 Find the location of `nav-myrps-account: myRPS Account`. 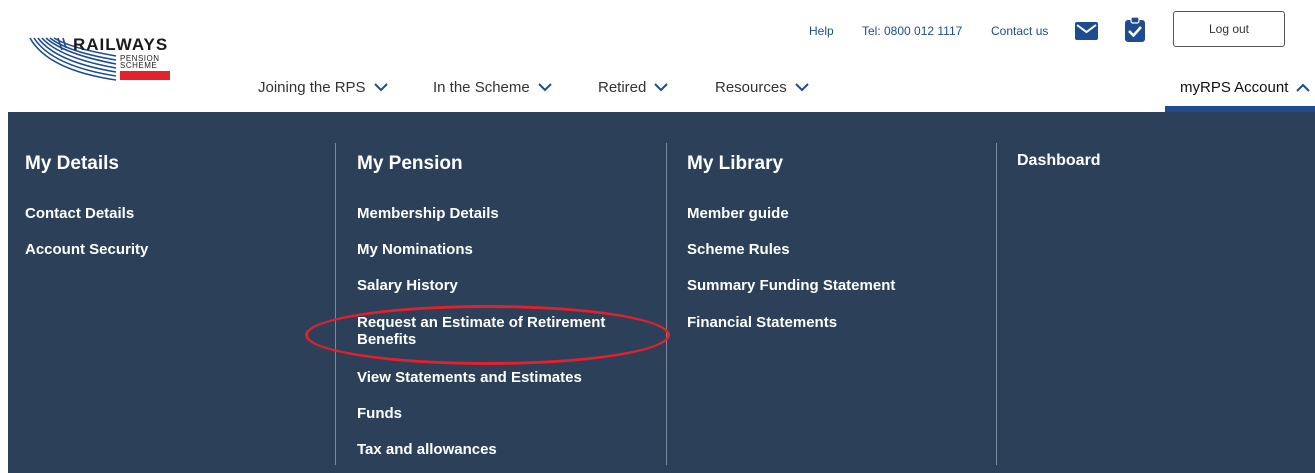

nav-myrps-account: myRPS Account is located at coordinates (1245, 87).